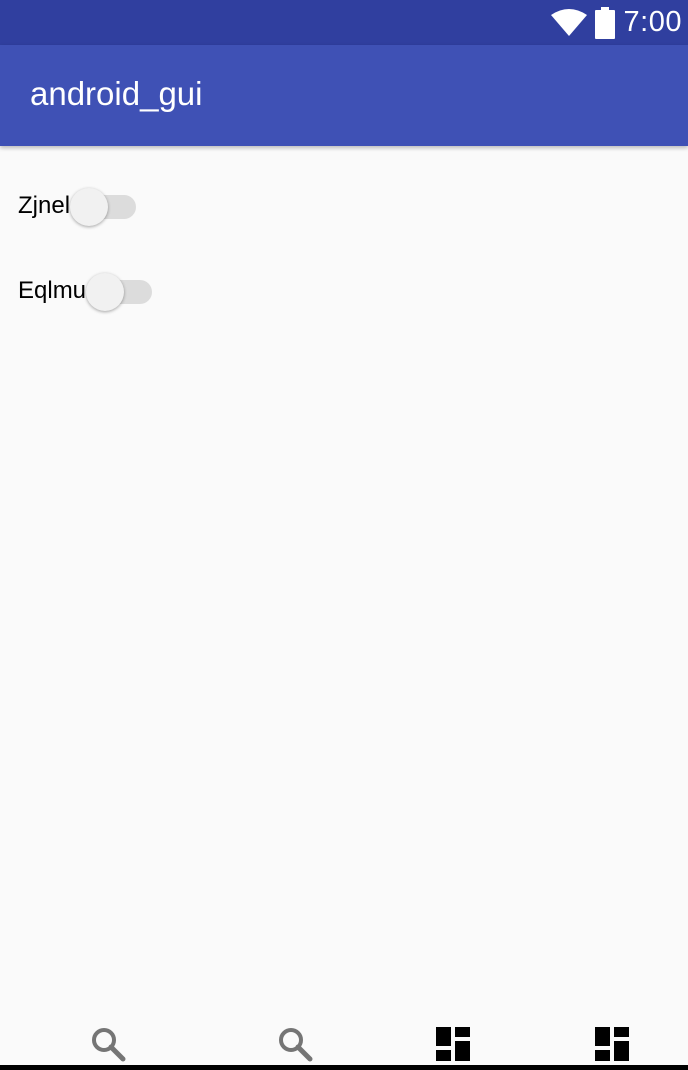 The height and width of the screenshot is (1070, 688). What do you see at coordinates (344, 1043) in the screenshot?
I see `bottom-nav` at bounding box center [344, 1043].